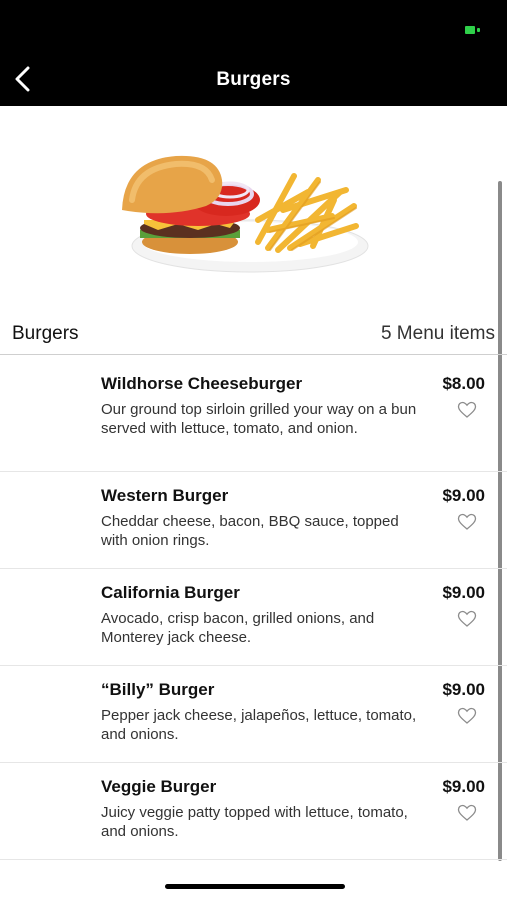 The width and height of the screenshot is (507, 900). What do you see at coordinates (159, 786) in the screenshot?
I see `item-name: Veggie Burger` at bounding box center [159, 786].